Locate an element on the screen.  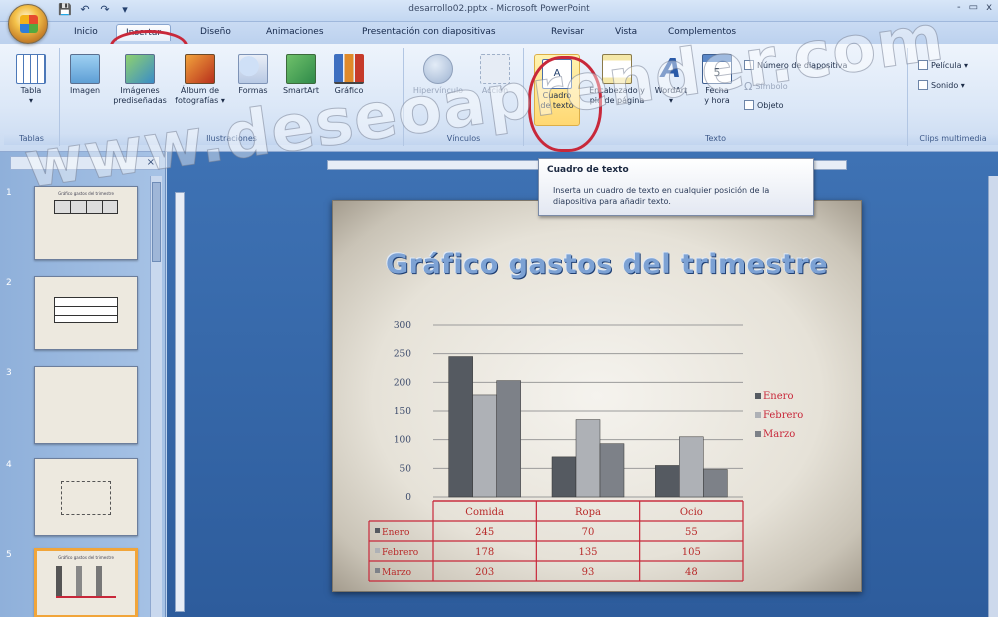
minimize-button: - is located at coordinates (959, 7).